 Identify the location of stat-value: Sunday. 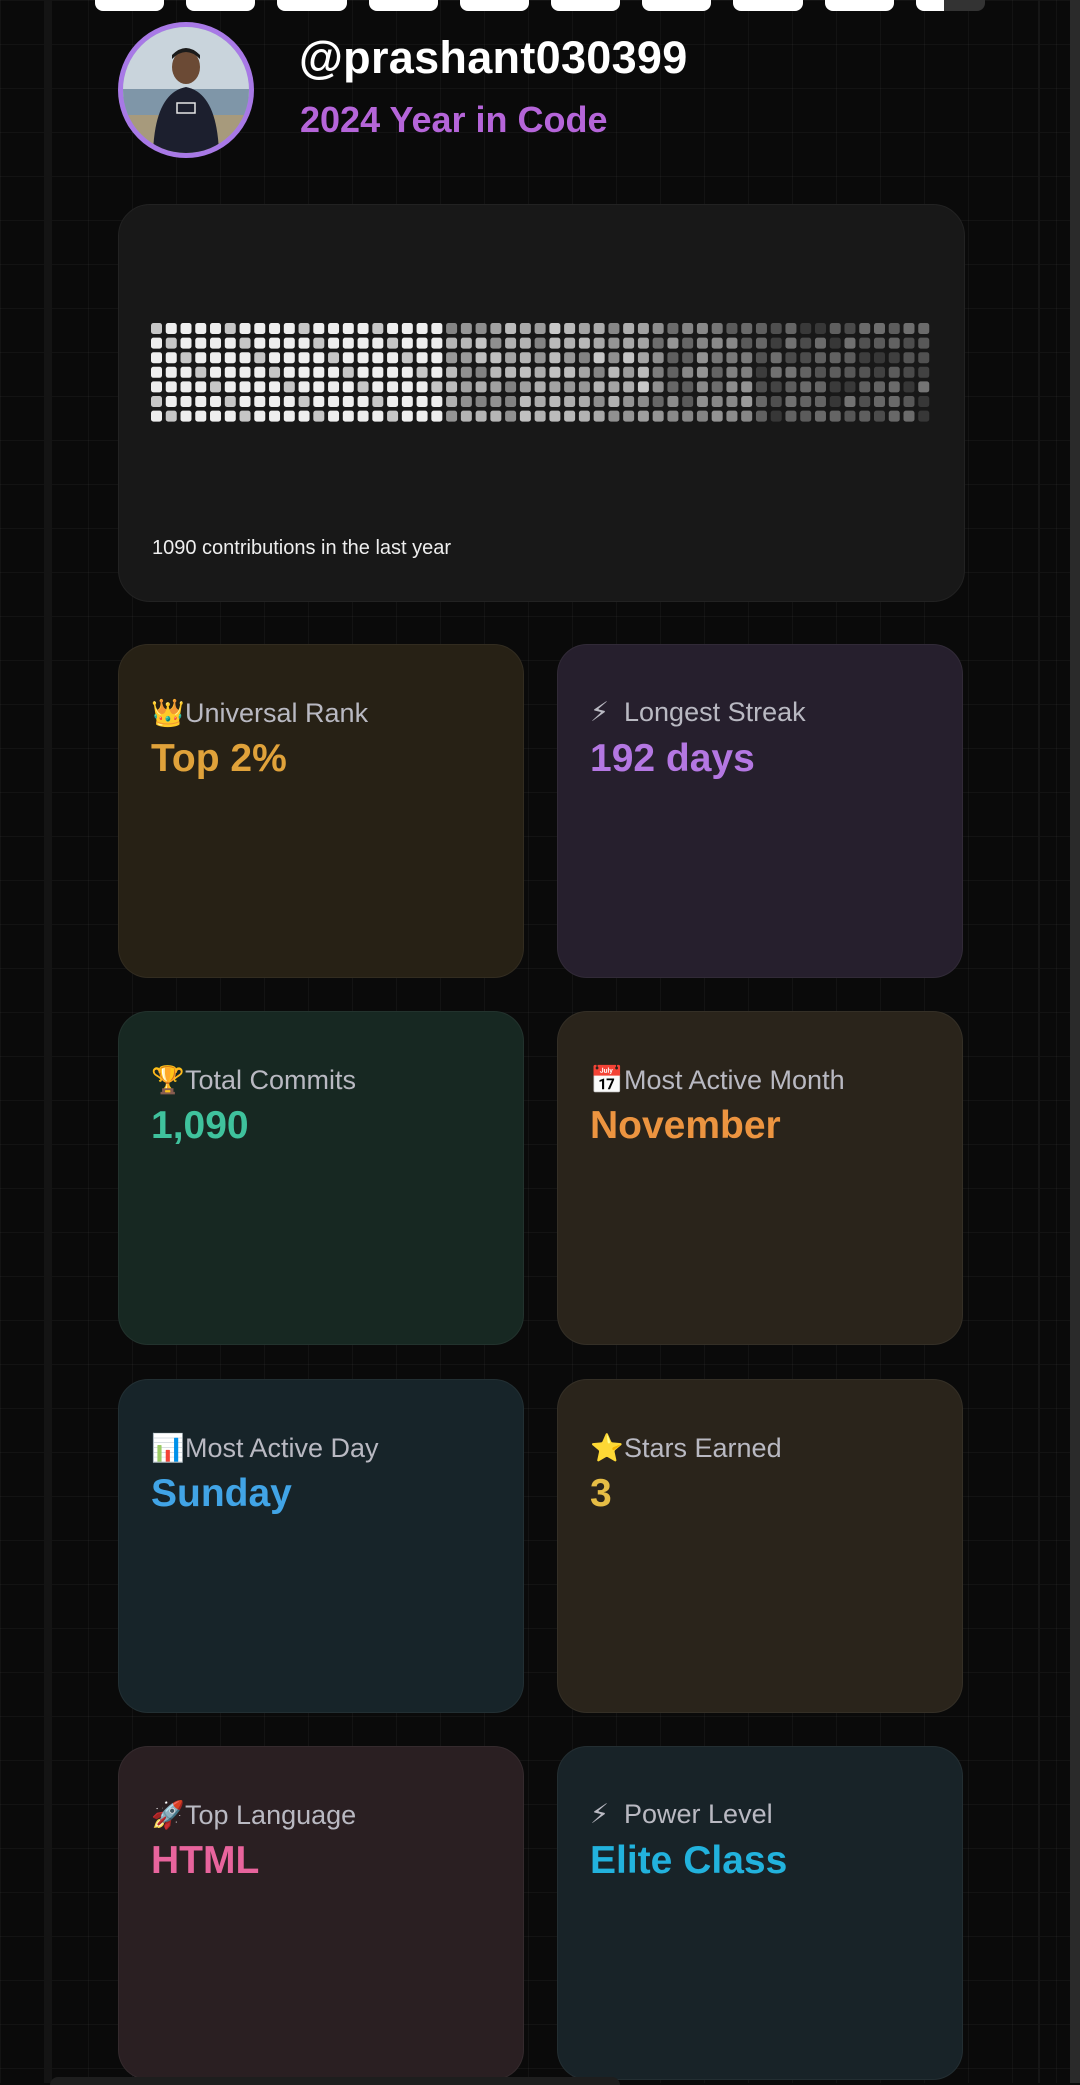
(221, 1493).